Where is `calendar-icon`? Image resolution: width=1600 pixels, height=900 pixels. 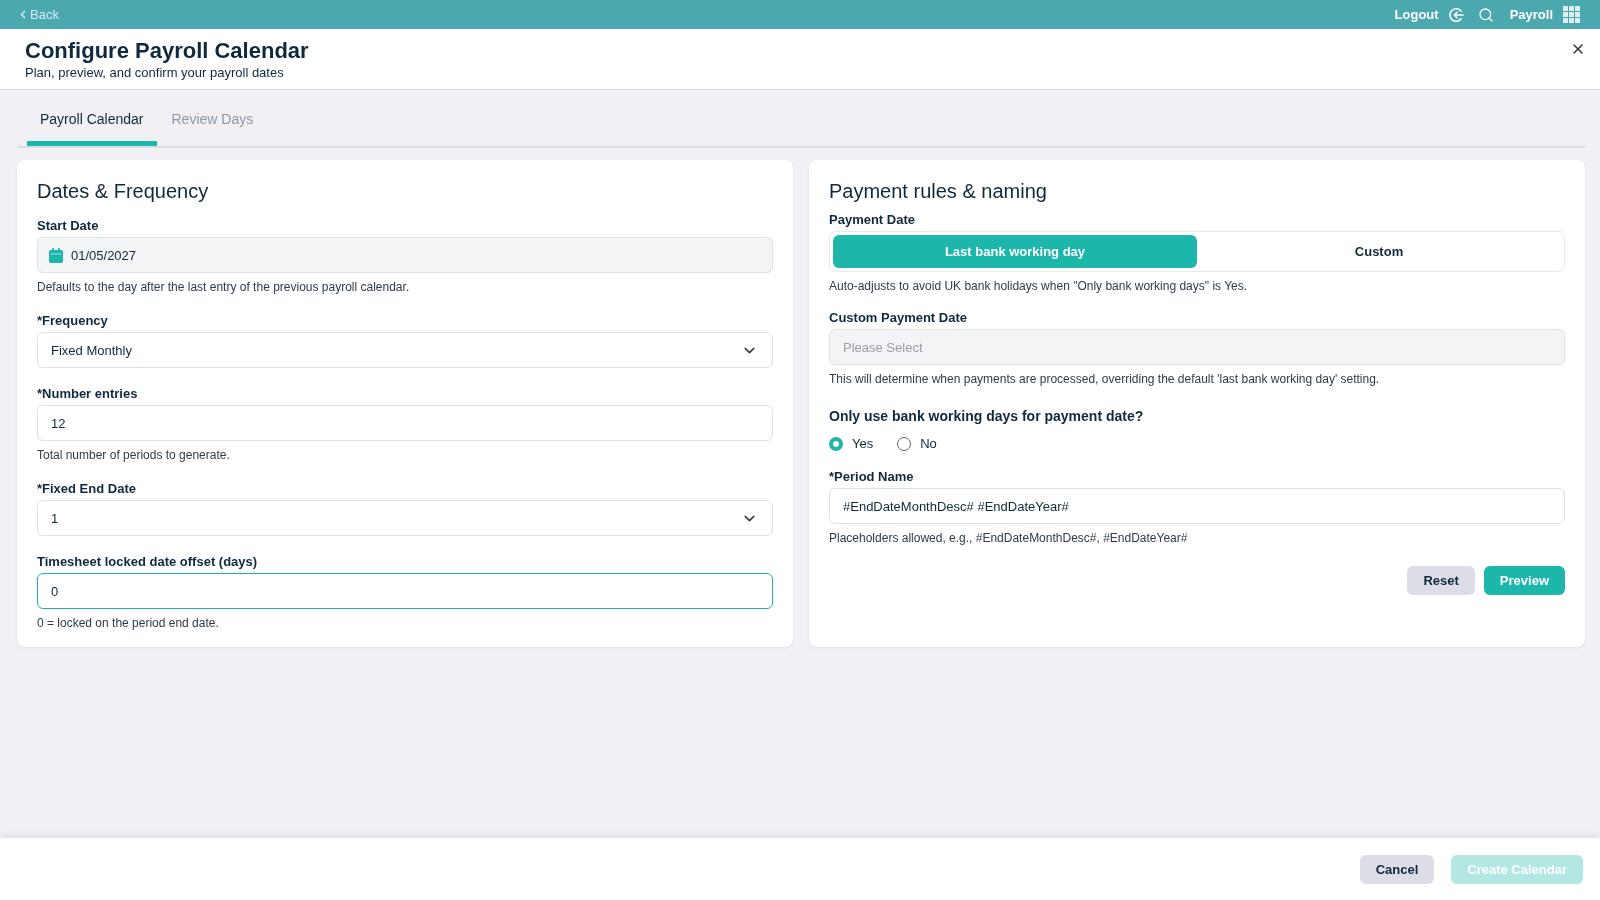
calendar-icon is located at coordinates (56, 255).